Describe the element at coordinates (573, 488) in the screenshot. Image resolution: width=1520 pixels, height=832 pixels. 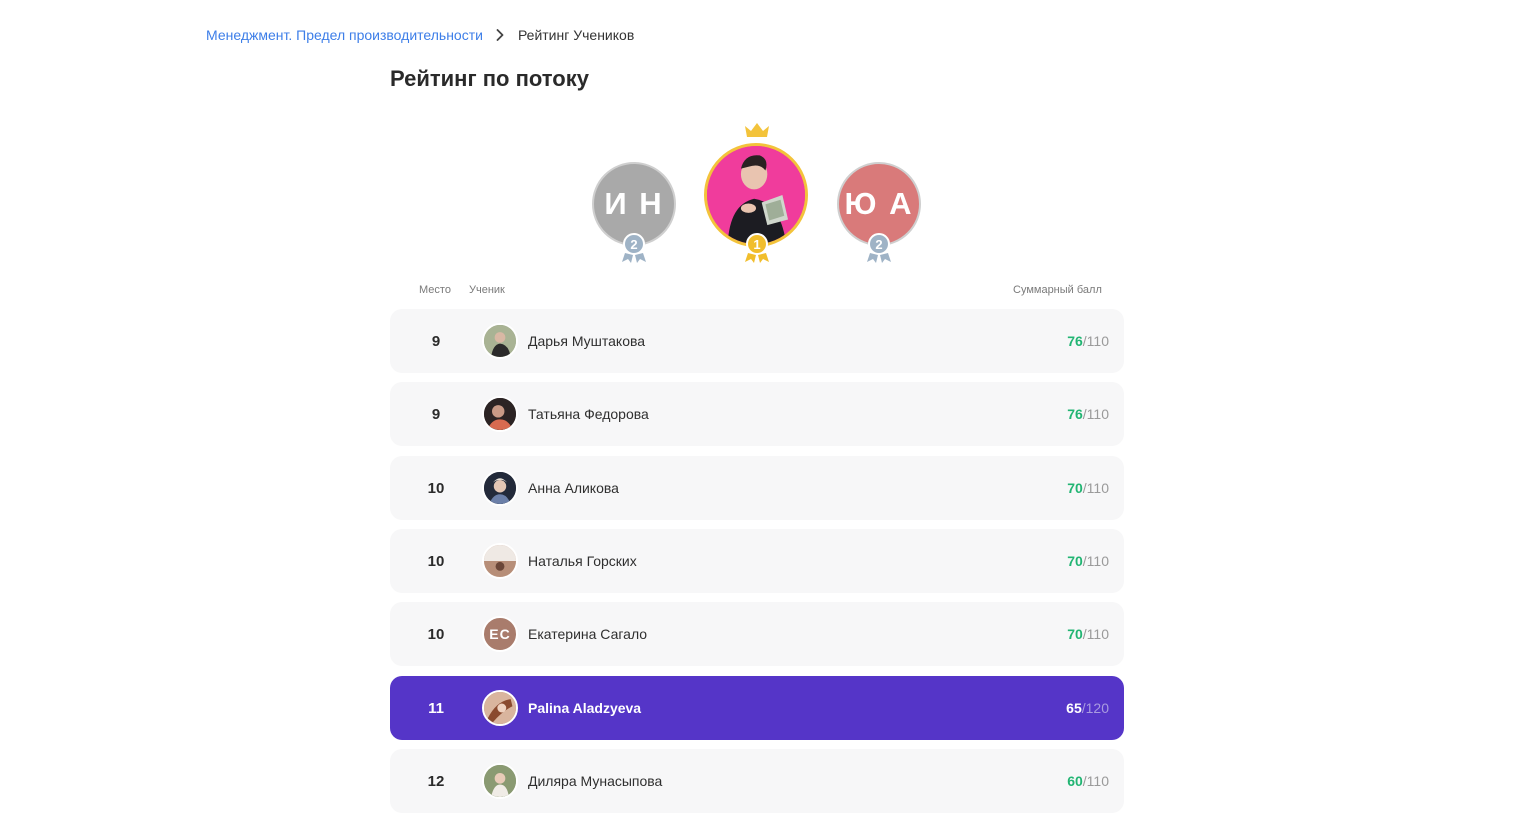
I see `student-name: Анна Аликова` at that location.